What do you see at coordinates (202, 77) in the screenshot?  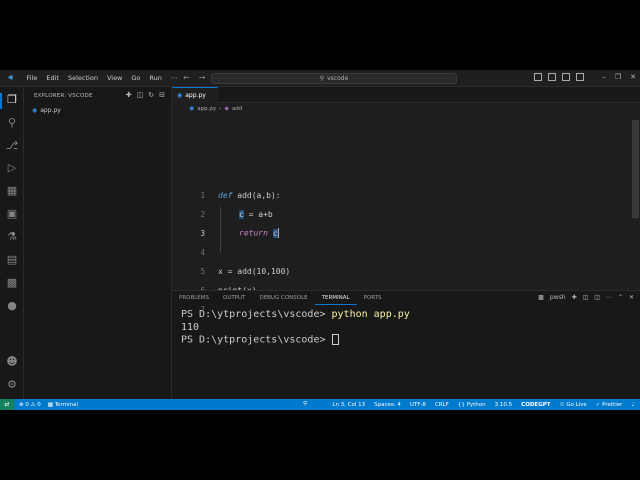 I see `forward-arrow-icon: →` at bounding box center [202, 77].